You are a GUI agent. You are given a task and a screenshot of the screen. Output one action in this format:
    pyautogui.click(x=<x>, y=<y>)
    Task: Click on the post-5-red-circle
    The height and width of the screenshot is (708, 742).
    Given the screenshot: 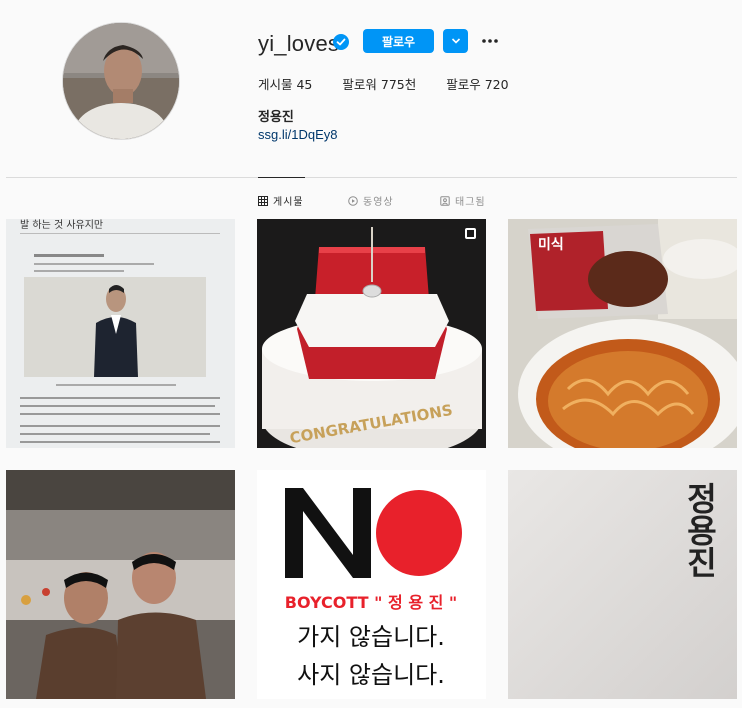 What is the action you would take?
    pyautogui.click(x=419, y=533)
    